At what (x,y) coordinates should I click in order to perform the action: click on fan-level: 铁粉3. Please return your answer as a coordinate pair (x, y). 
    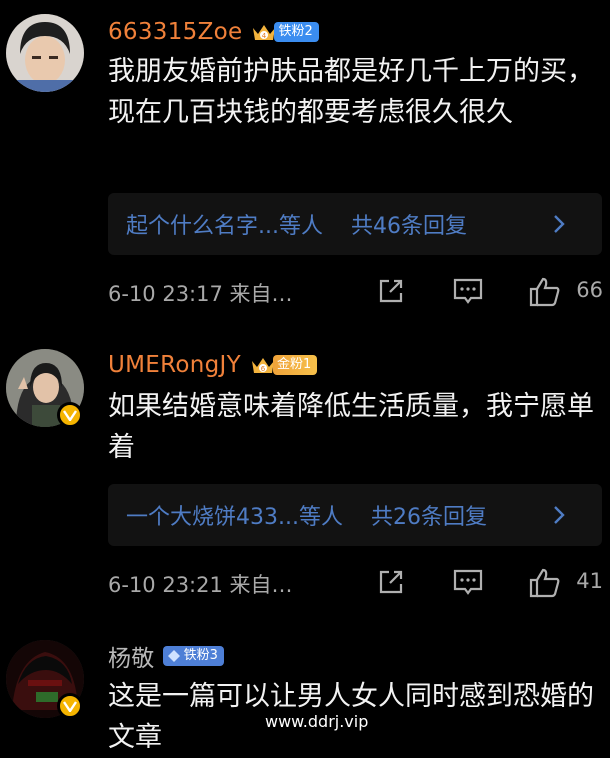
    Looking at the image, I should click on (200, 655).